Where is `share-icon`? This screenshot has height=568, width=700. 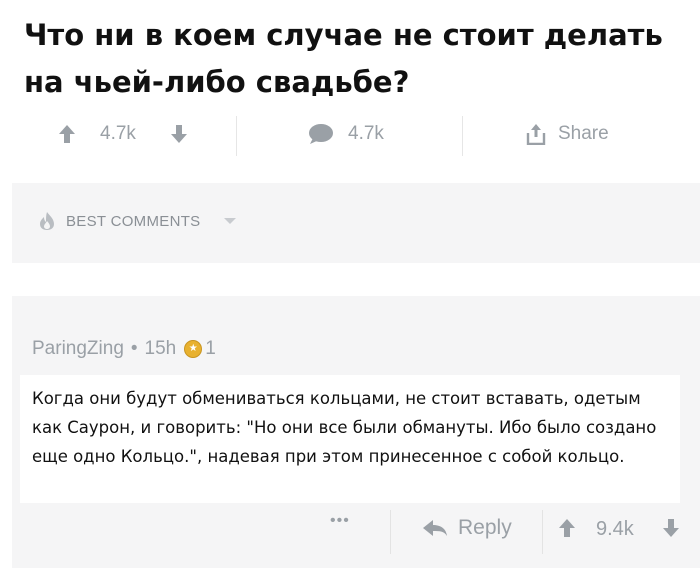
share-icon is located at coordinates (536, 134).